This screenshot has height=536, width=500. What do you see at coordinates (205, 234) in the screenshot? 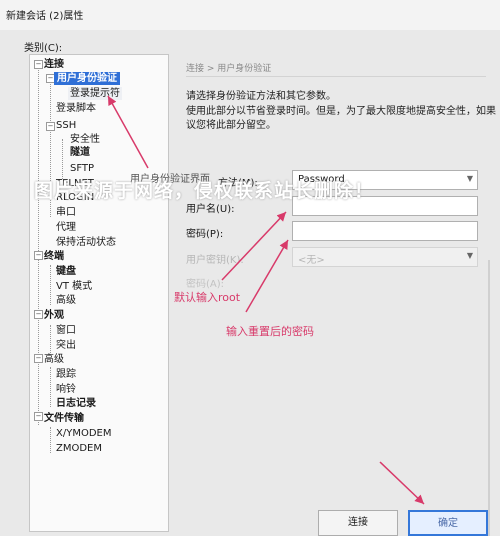
I see `password-label: 密码(P):` at bounding box center [205, 234].